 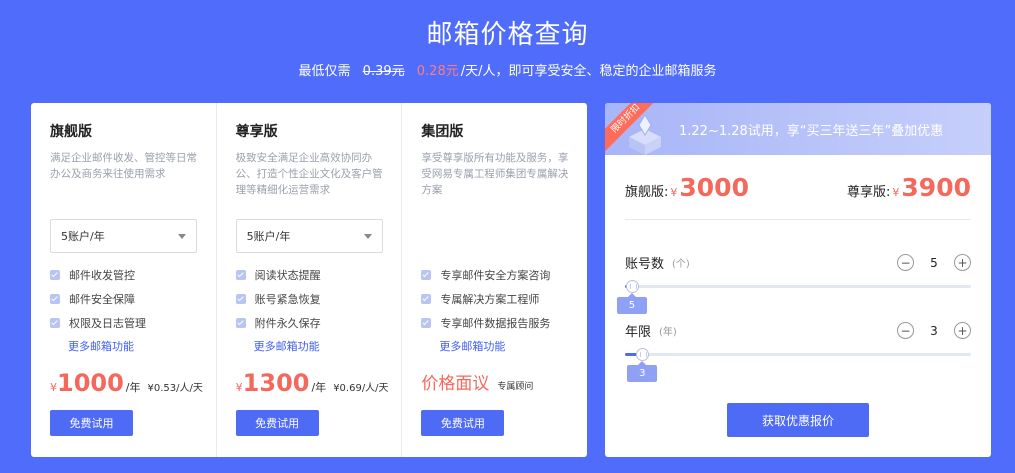 I want to click on plan-name: 集团版, so click(x=442, y=132).